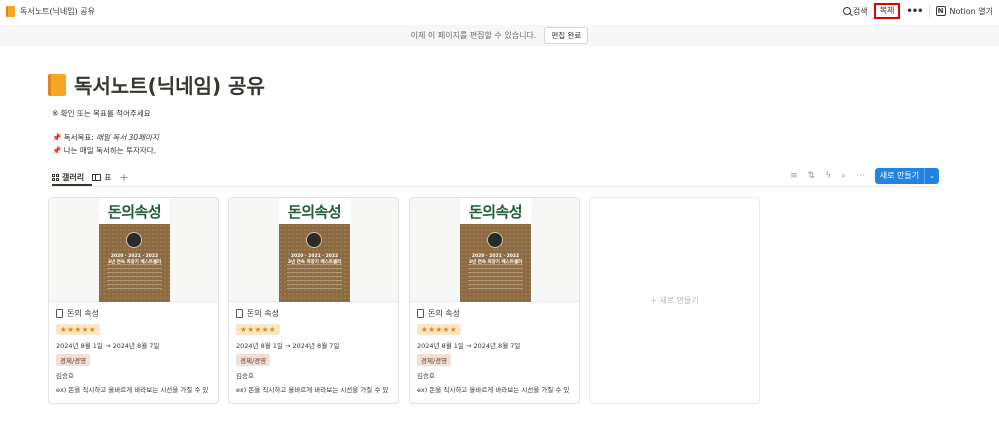 The height and width of the screenshot is (431, 999). What do you see at coordinates (971, 11) in the screenshot?
I see `open-in-notion-label: Notion 열기` at bounding box center [971, 11].